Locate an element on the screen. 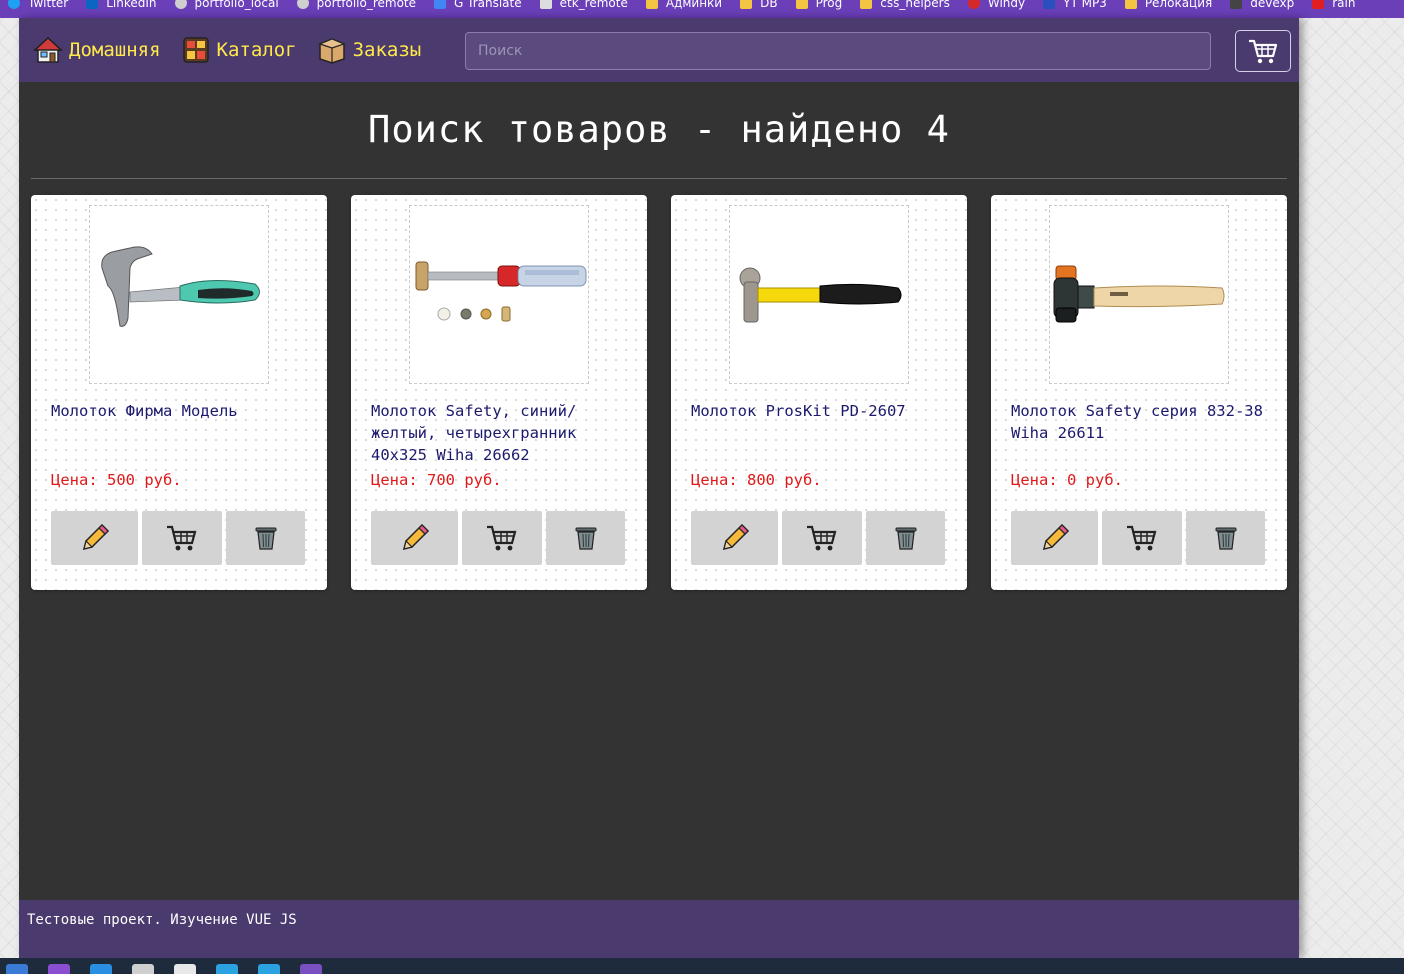 This screenshot has height=974, width=1404. bookmark-portfolio-remote: portfolio_remote is located at coordinates (357, 6).